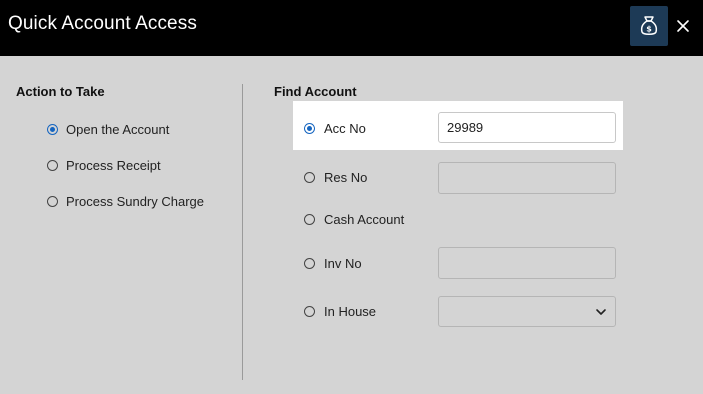  I want to click on radio-res-no: Res No, so click(335, 177).